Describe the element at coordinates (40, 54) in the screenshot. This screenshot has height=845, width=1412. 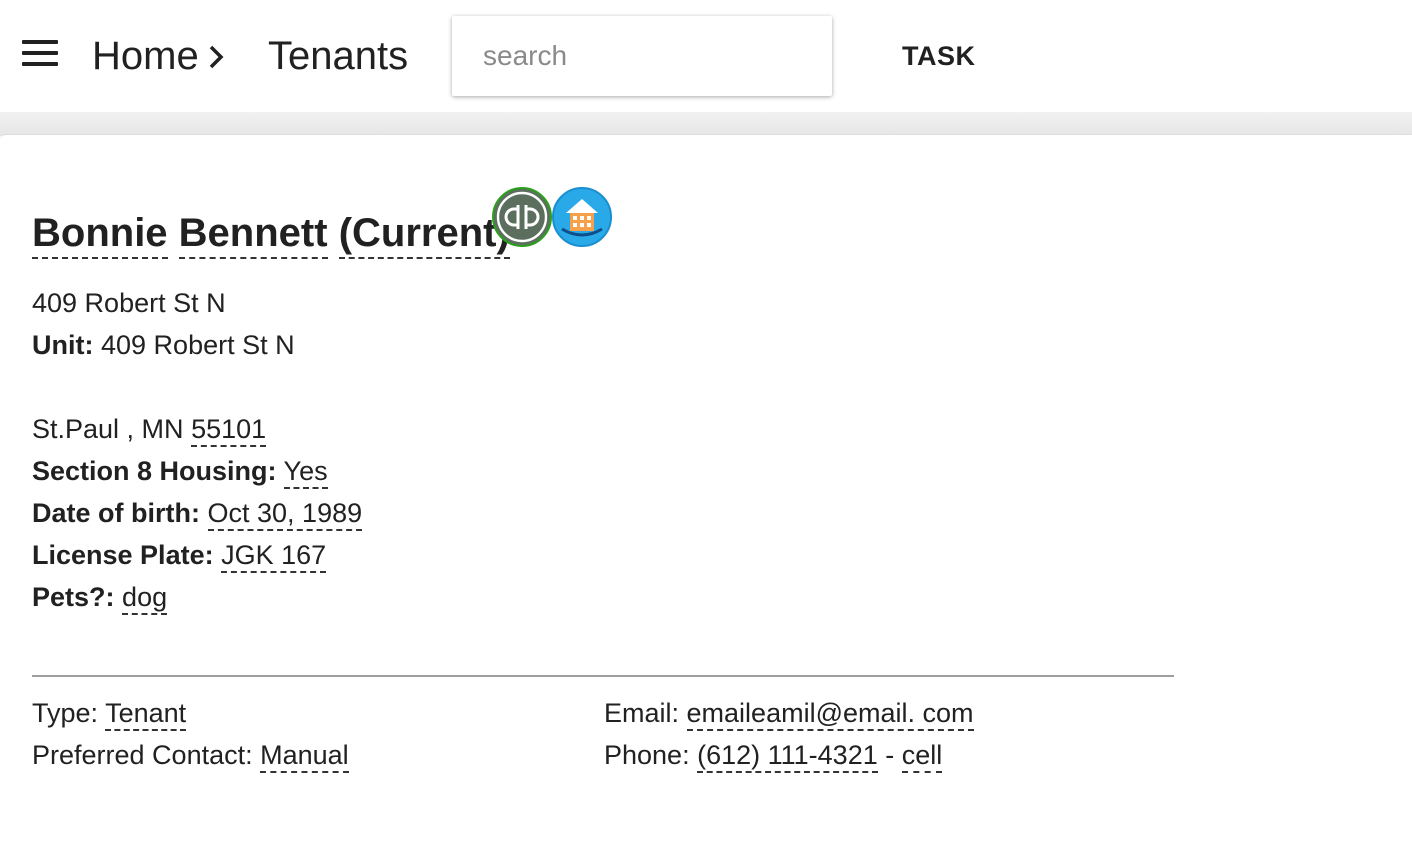
I see `hamburger-menu-icon` at that location.